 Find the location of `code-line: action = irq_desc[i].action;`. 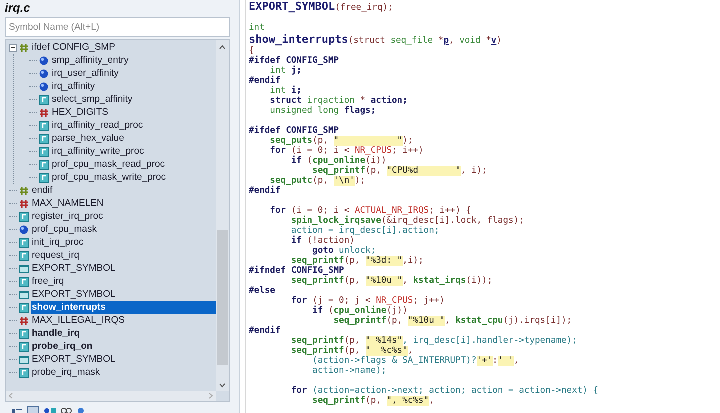

code-line: action = irq_desc[i].action; is located at coordinates (365, 231).